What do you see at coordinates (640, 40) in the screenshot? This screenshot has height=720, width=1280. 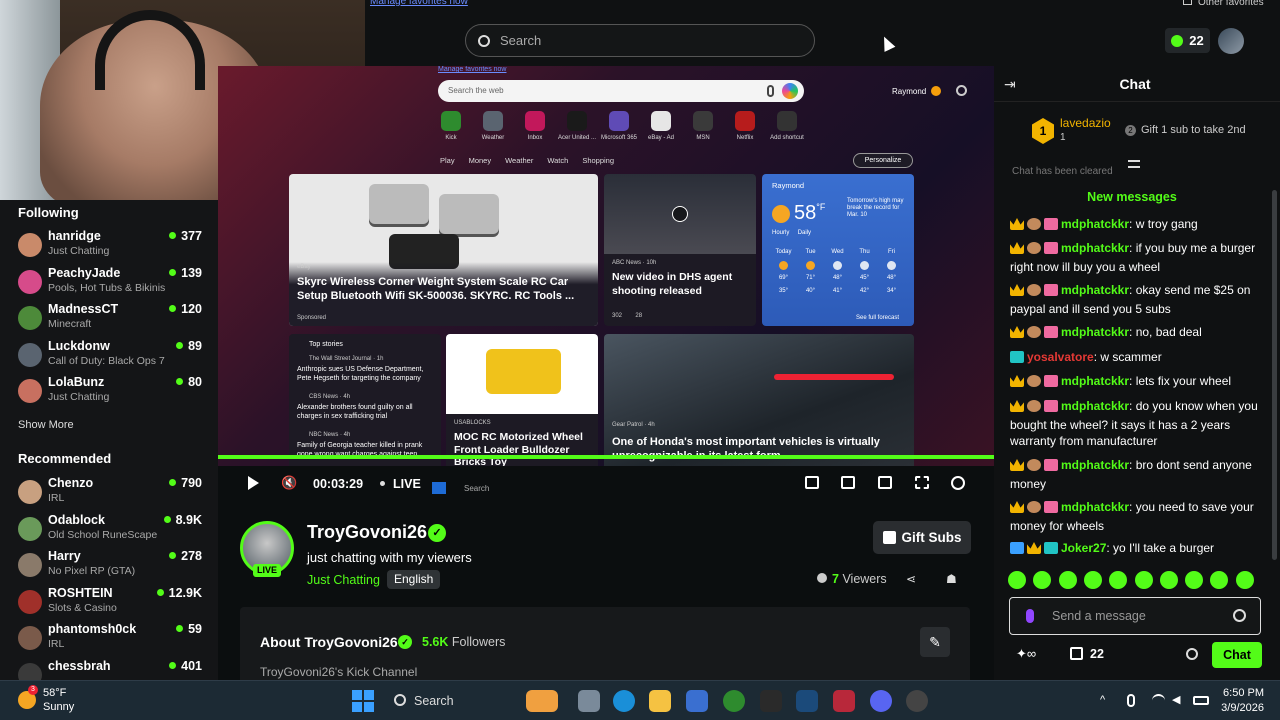 I see `search-input: Search` at bounding box center [640, 40].